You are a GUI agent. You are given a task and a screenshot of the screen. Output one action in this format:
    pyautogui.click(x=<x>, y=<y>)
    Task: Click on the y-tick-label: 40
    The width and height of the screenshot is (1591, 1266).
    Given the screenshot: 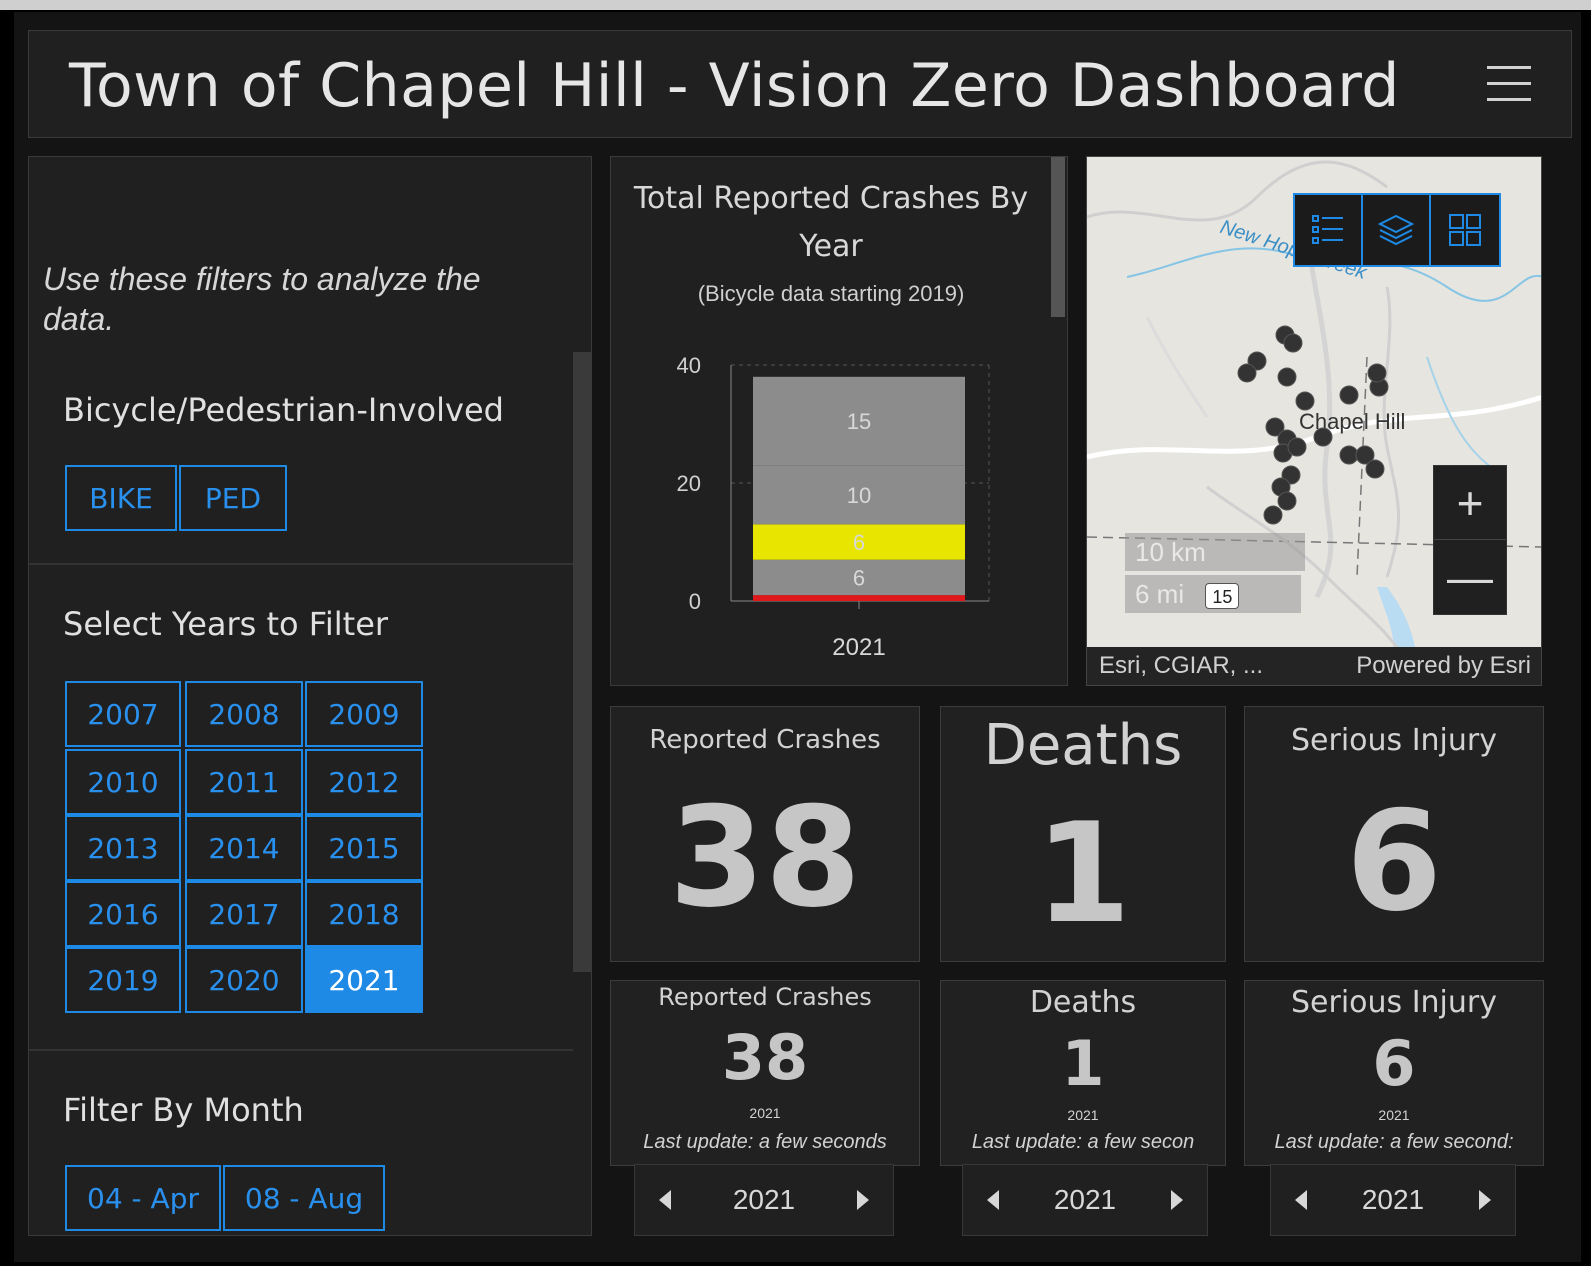 What is the action you would take?
    pyautogui.click(x=689, y=365)
    